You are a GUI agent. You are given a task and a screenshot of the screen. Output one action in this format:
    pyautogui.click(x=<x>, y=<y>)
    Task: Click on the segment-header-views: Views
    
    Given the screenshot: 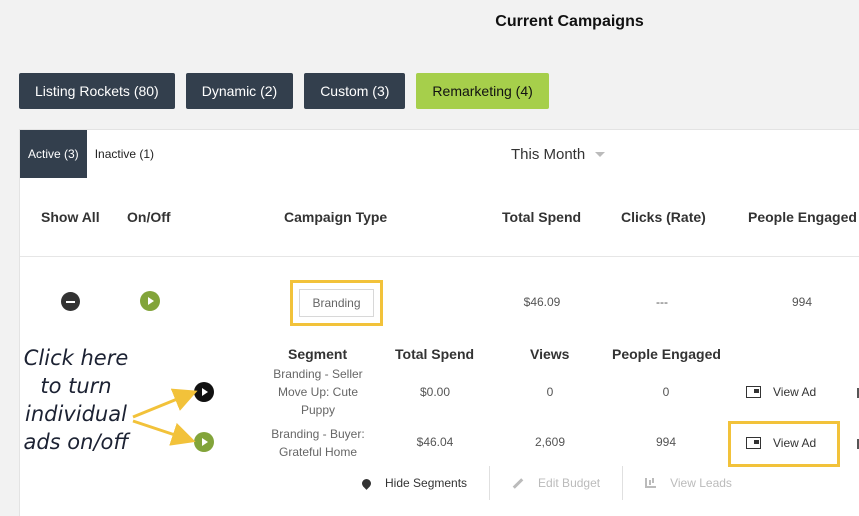 What is the action you would take?
    pyautogui.click(x=550, y=354)
    